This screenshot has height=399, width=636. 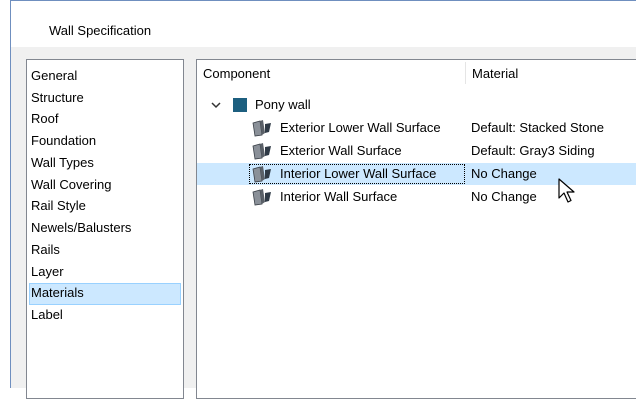 What do you see at coordinates (331, 74) in the screenshot?
I see `column-header-component: Component` at bounding box center [331, 74].